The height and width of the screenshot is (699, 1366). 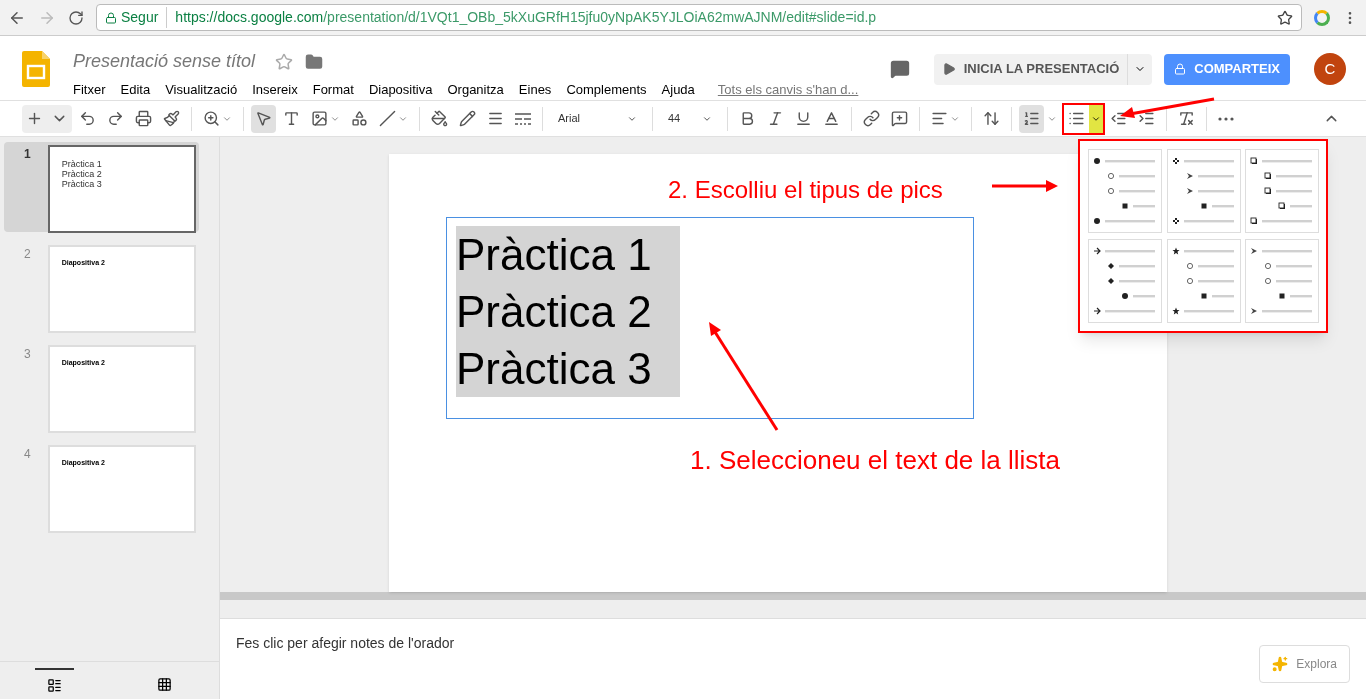 I want to click on slide-text-line: Pràctica 1, so click(x=554, y=255).